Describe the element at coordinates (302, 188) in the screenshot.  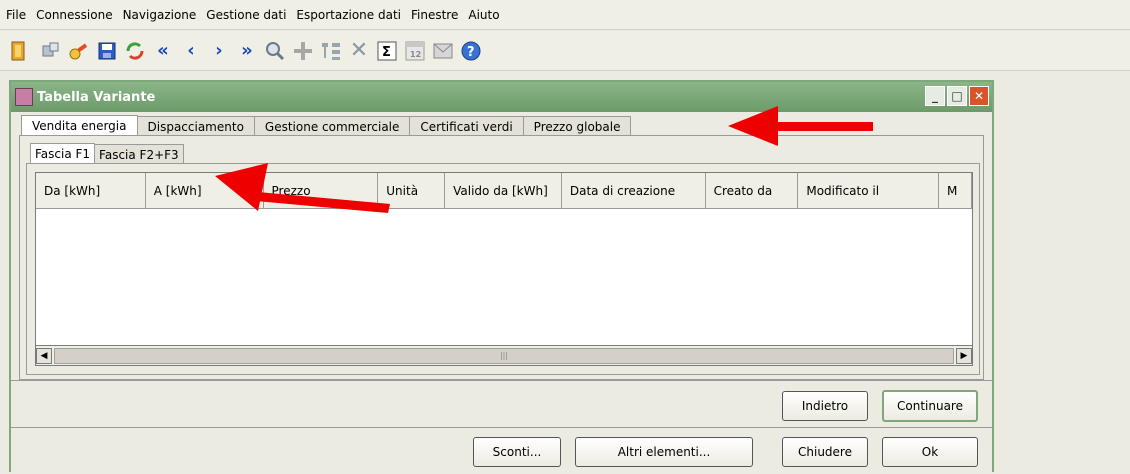
I see `arrow-to-table-header` at that location.